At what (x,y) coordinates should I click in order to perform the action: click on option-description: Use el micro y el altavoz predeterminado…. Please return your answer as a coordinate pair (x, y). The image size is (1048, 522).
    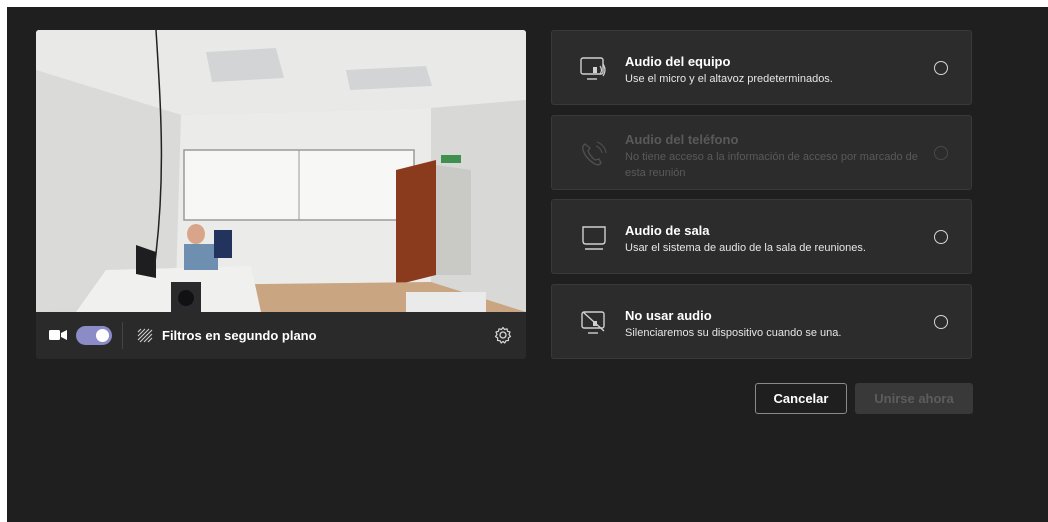
    Looking at the image, I should click on (729, 79).